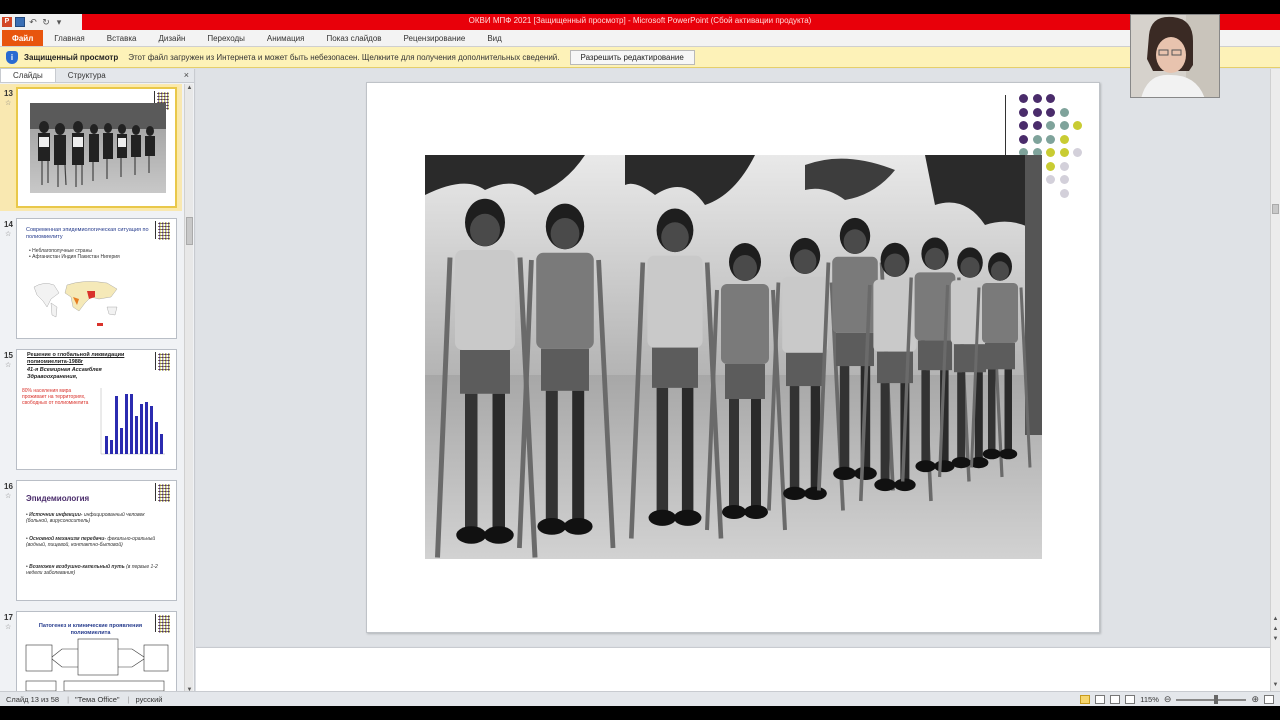 Image resolution: width=1280 pixels, height=720 pixels. I want to click on prev-slide-icon: ▲, so click(1275, 629).